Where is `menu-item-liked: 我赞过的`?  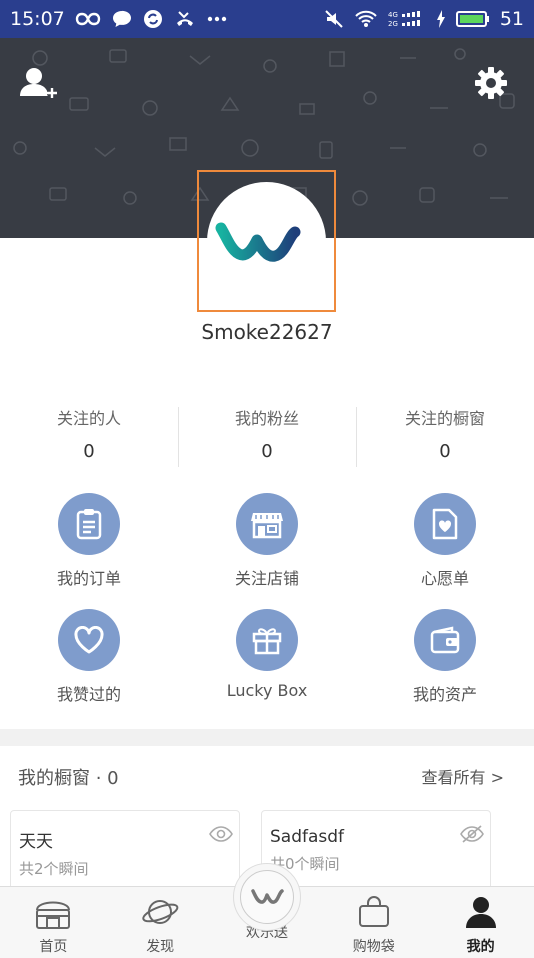 menu-item-liked: 我赞过的 is located at coordinates (89, 656).